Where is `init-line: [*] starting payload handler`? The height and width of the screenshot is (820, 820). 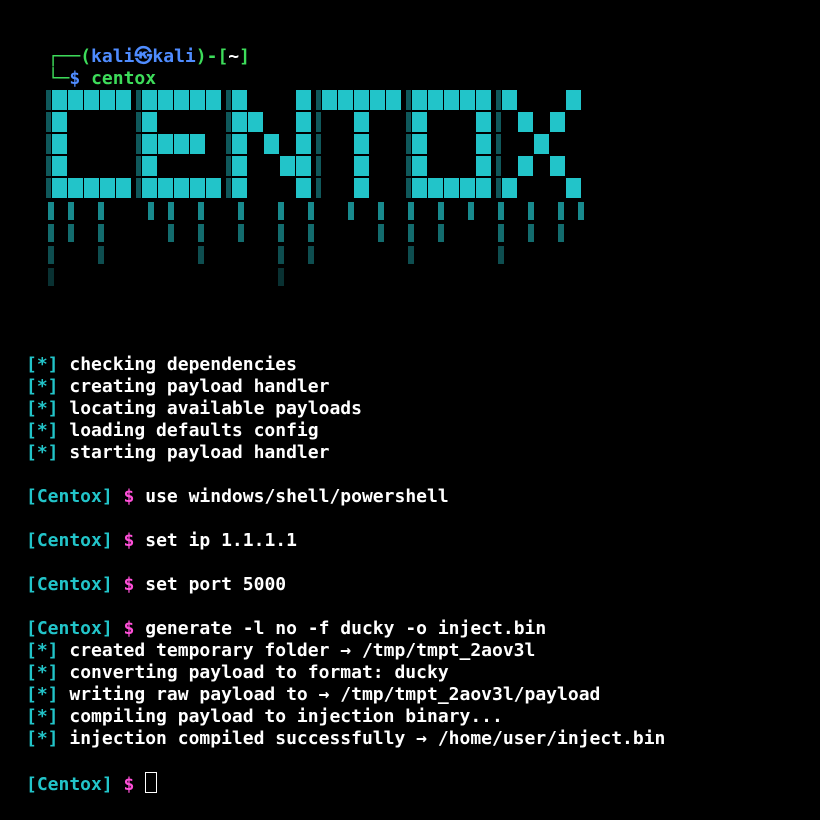 init-line: [*] starting payload handler is located at coordinates (177, 453).